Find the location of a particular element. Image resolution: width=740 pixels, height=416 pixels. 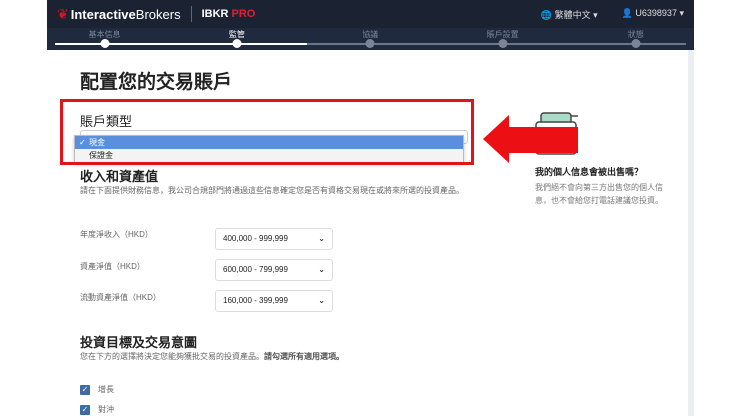

checkbox-label: 對沖 is located at coordinates (106, 409).